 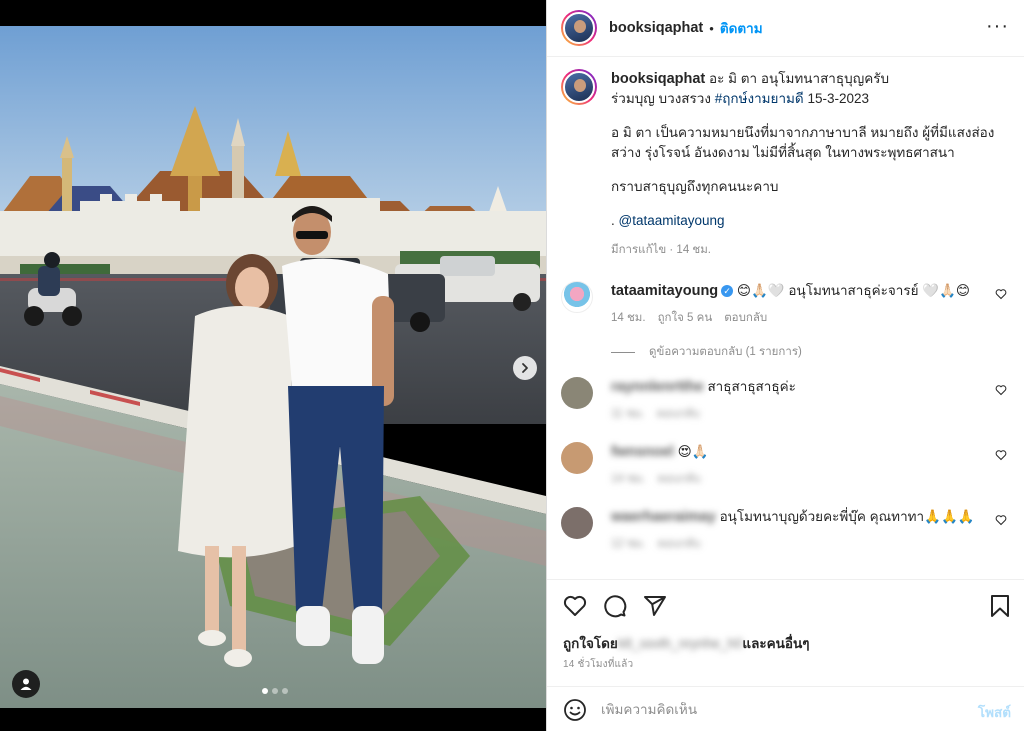 What do you see at coordinates (776, 643) in the screenshot?
I see `likes-suffix: และคนอื่นๆ` at bounding box center [776, 643].